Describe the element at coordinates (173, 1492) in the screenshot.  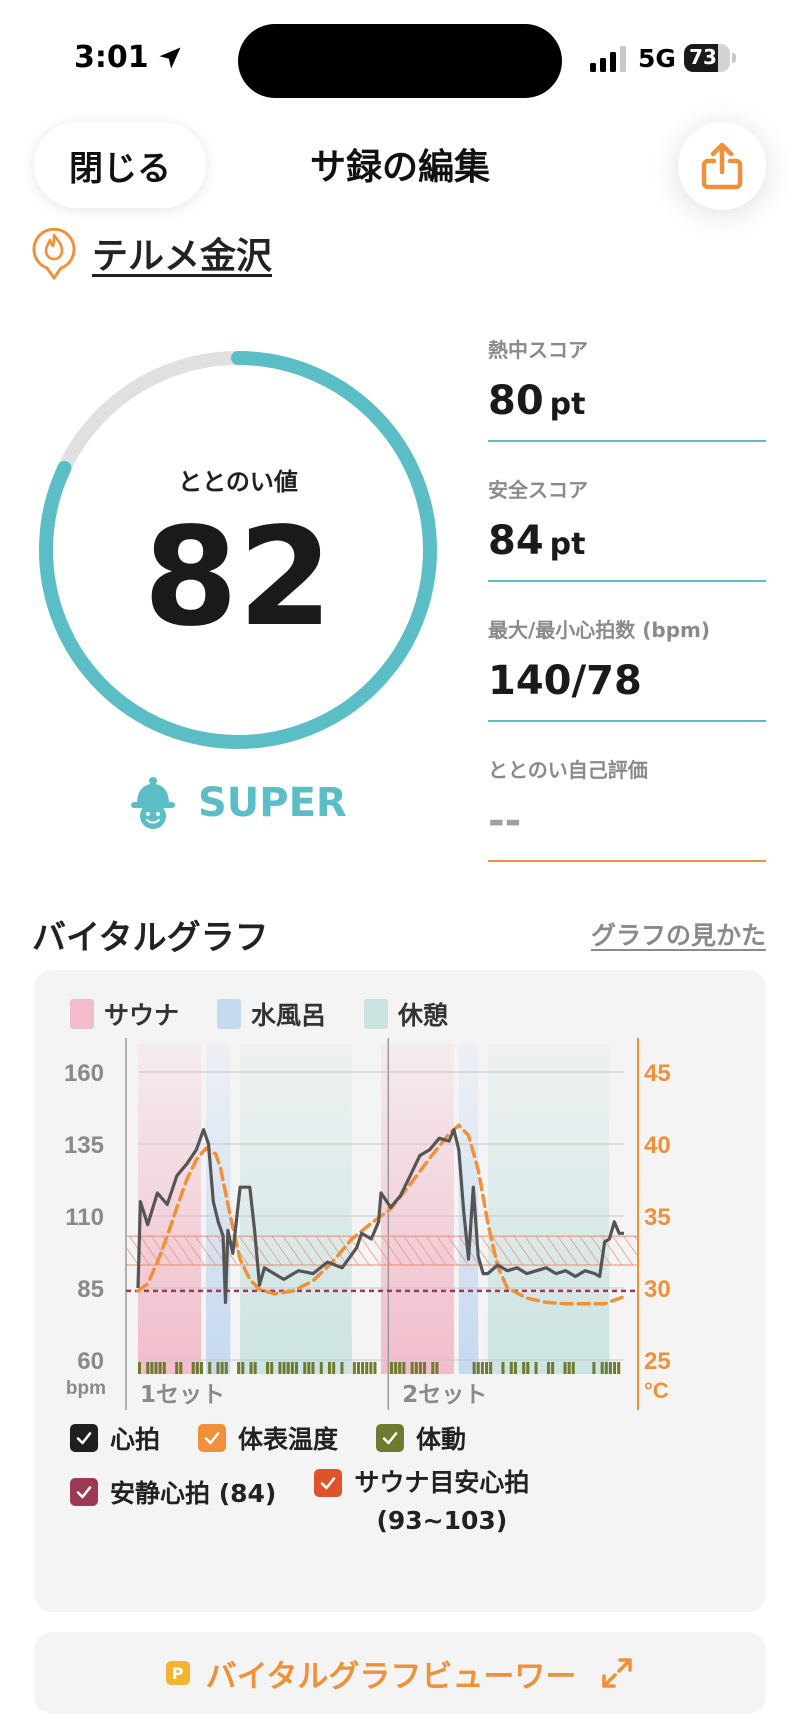
I see `toggle-resting-hr: 安静心拍 (84)` at that location.